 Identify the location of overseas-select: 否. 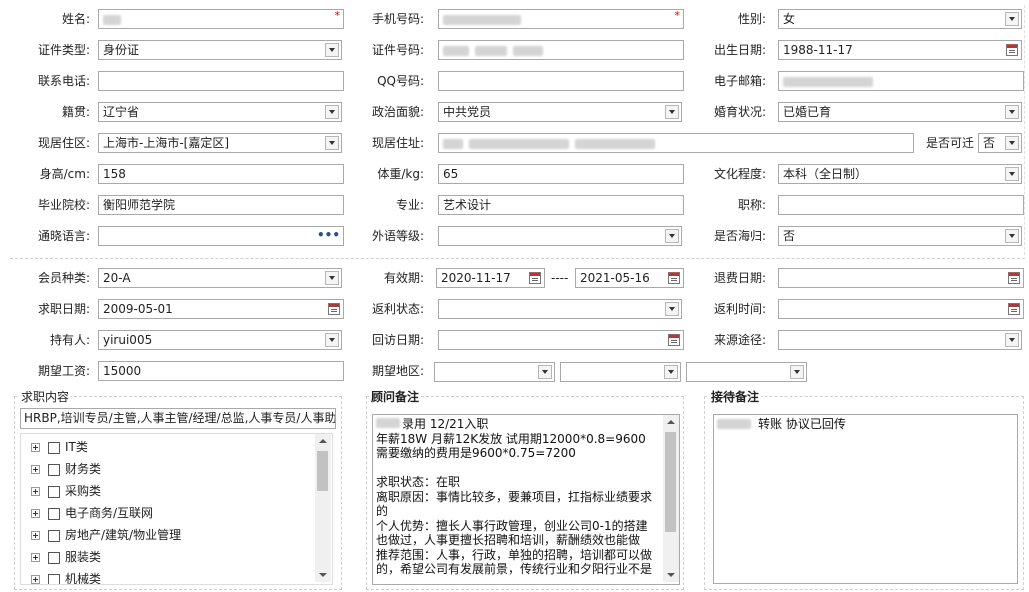
(900, 236).